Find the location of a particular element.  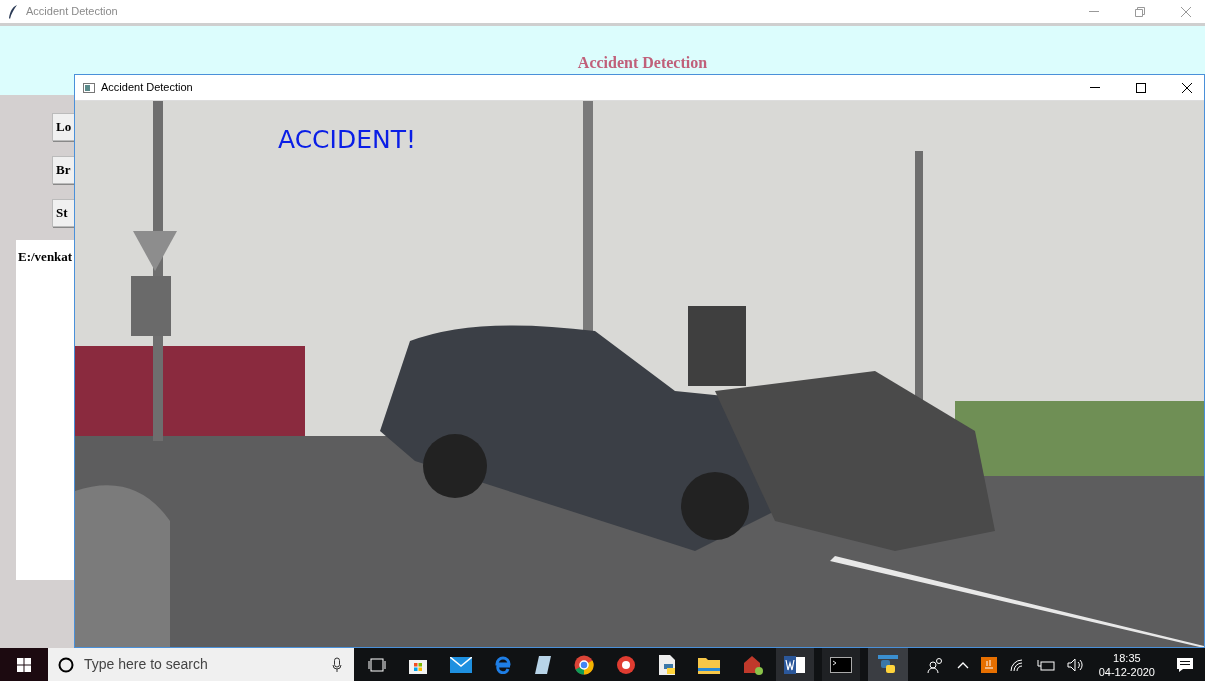

folder-icon is located at coordinates (709, 664).